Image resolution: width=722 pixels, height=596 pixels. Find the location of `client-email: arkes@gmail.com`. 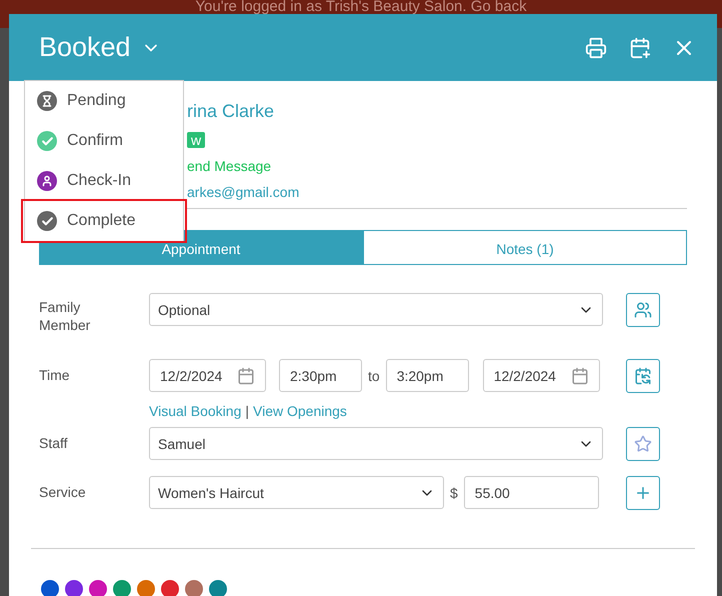

client-email: arkes@gmail.com is located at coordinates (243, 192).